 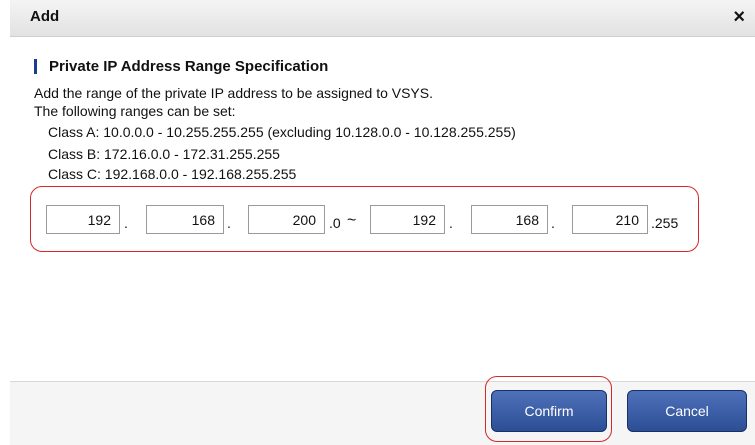 What do you see at coordinates (687, 411) in the screenshot?
I see `cancel-button: Cancel` at bounding box center [687, 411].